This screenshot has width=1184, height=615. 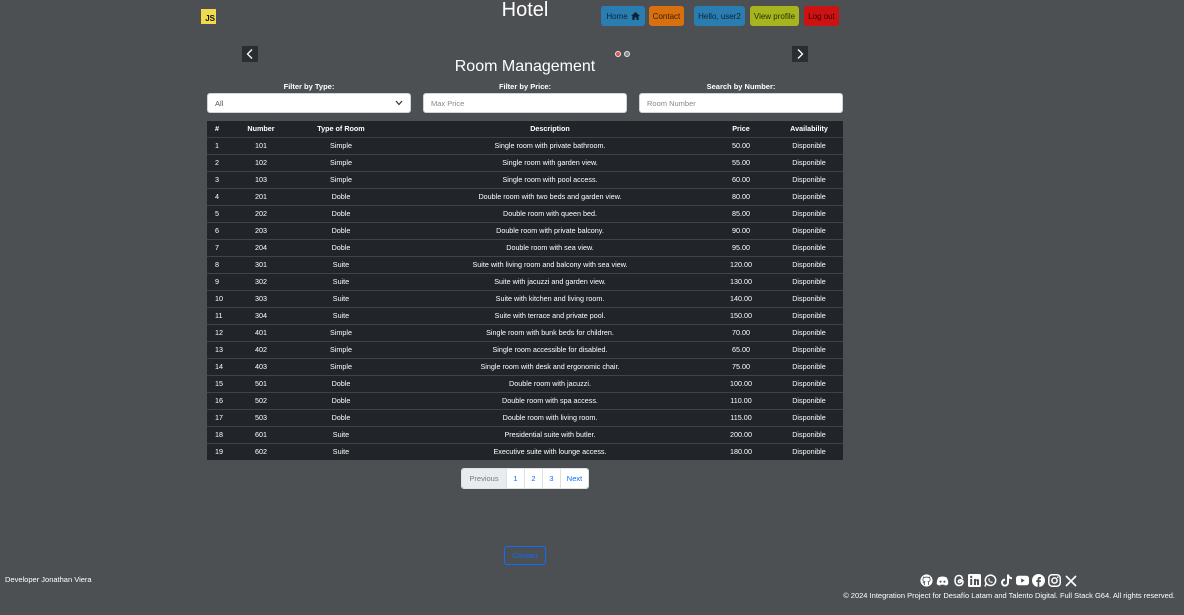 What do you see at coordinates (942, 580) in the screenshot?
I see `discord-icon` at bounding box center [942, 580].